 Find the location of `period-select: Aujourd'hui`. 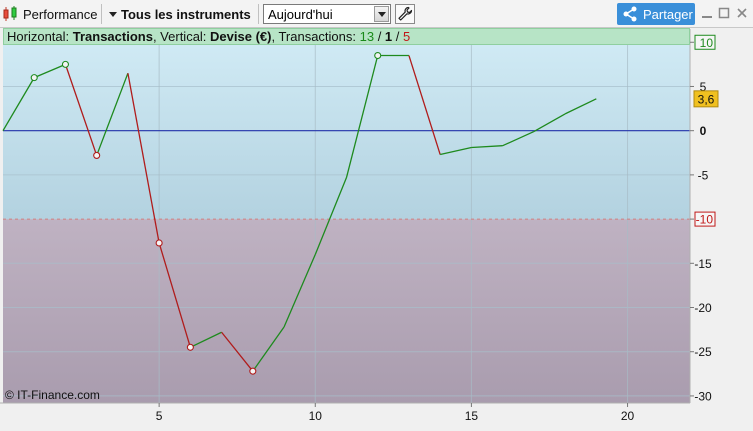

period-select: Aujourd'hui is located at coordinates (327, 14).